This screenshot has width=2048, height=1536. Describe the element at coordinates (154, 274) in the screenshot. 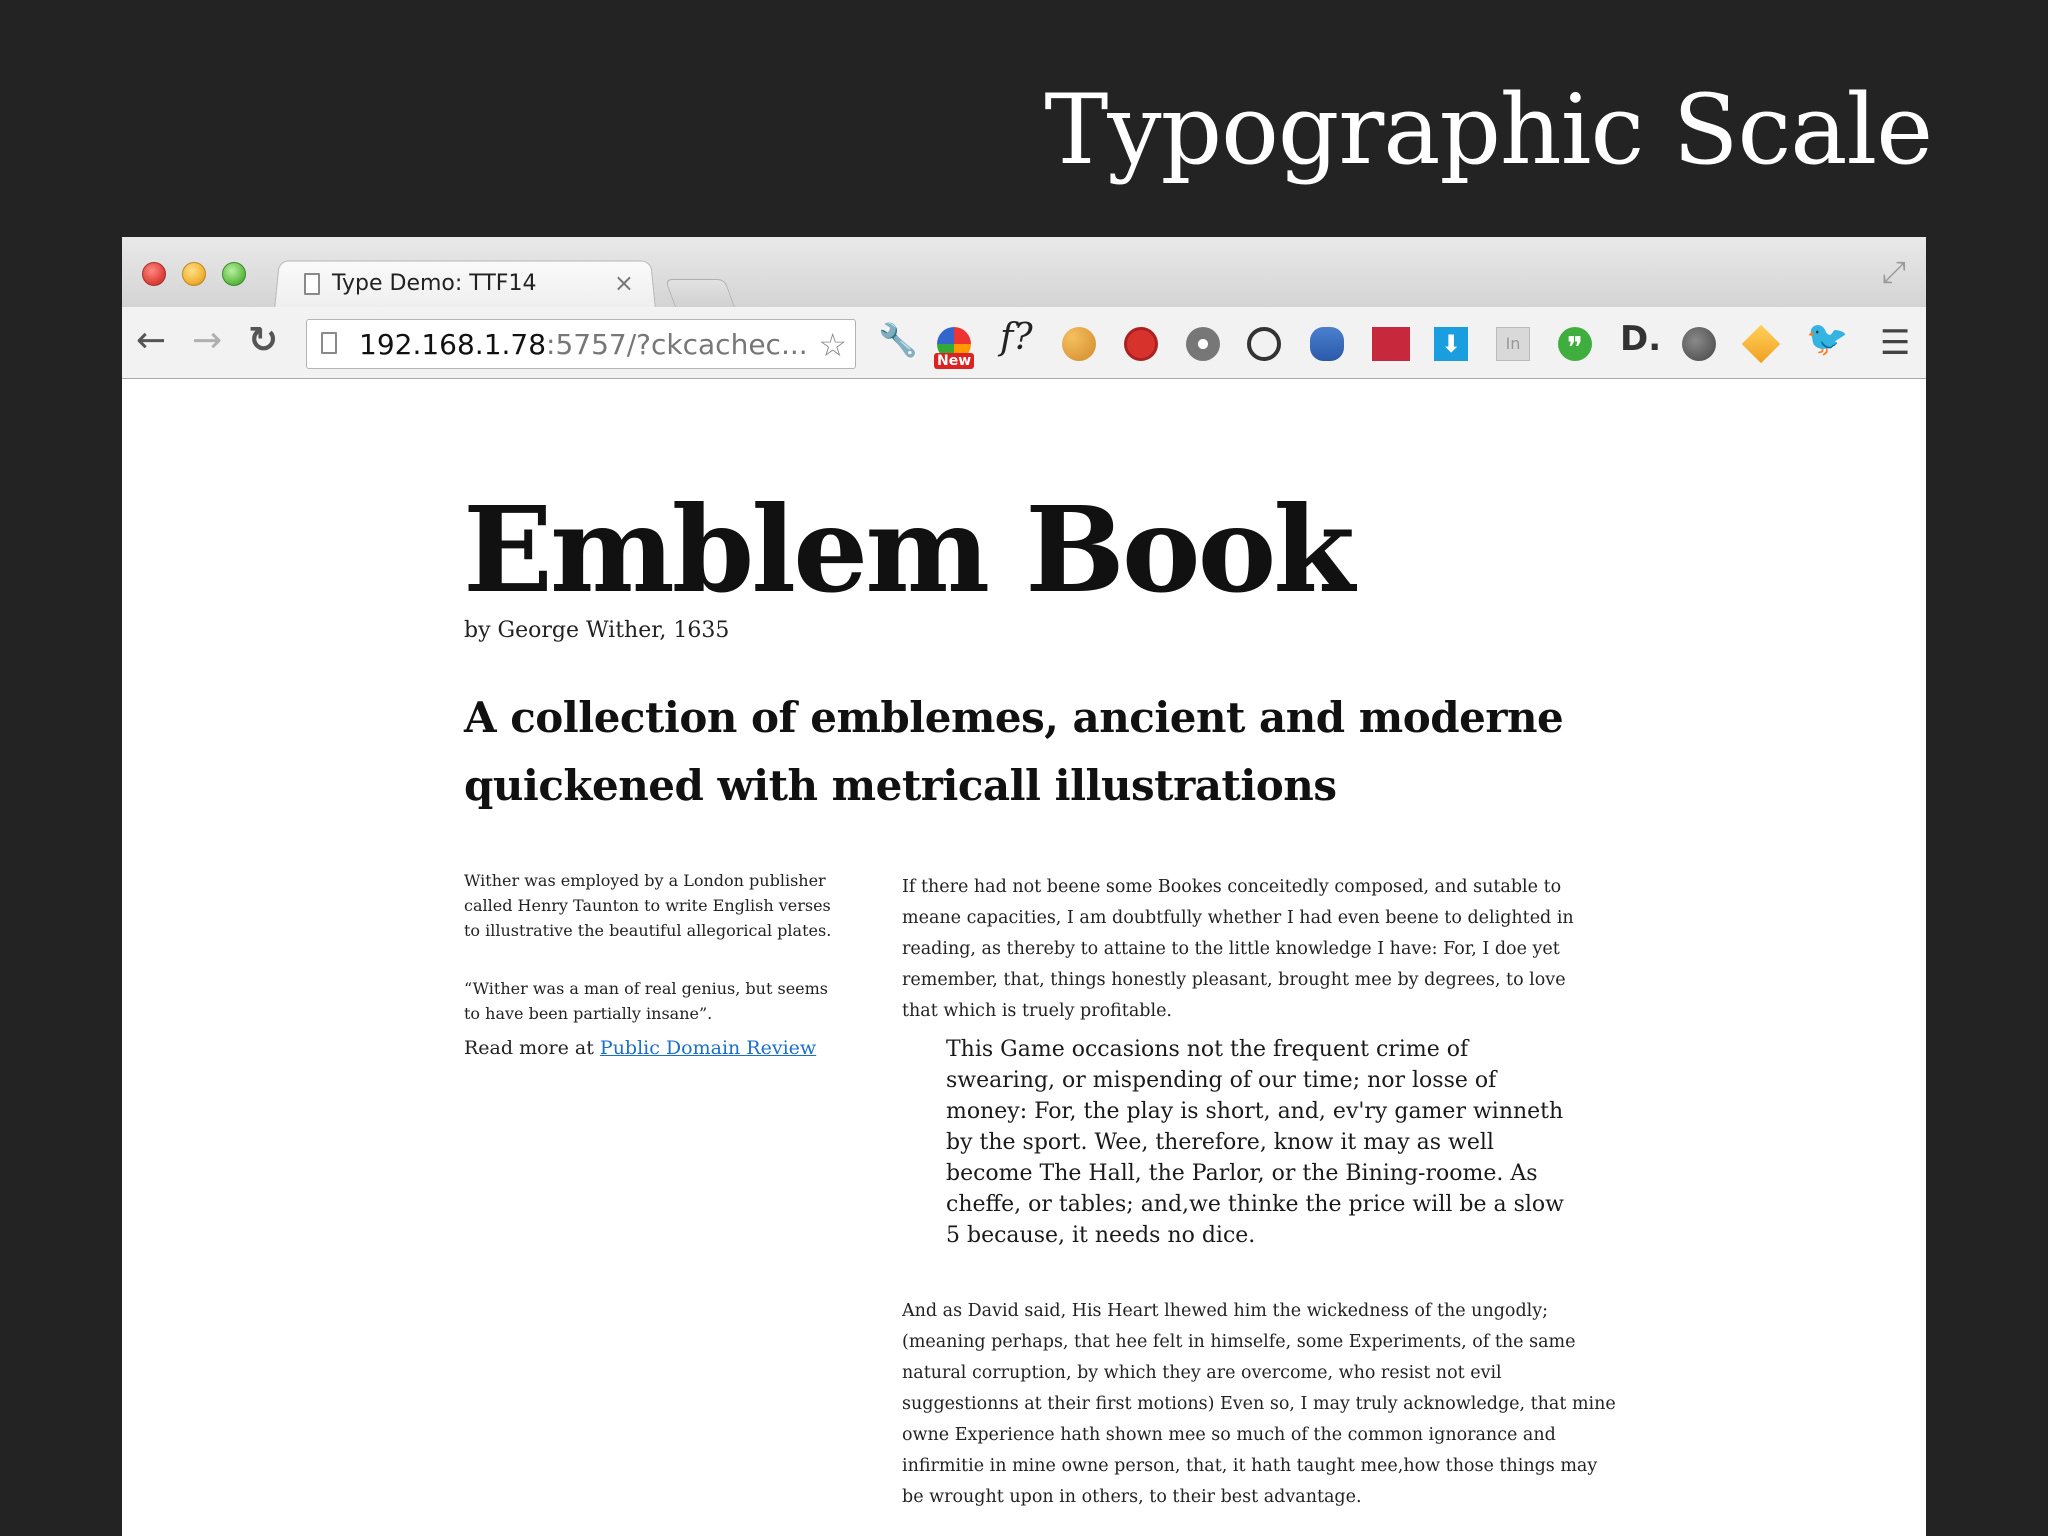

I see `close-window-button` at that location.